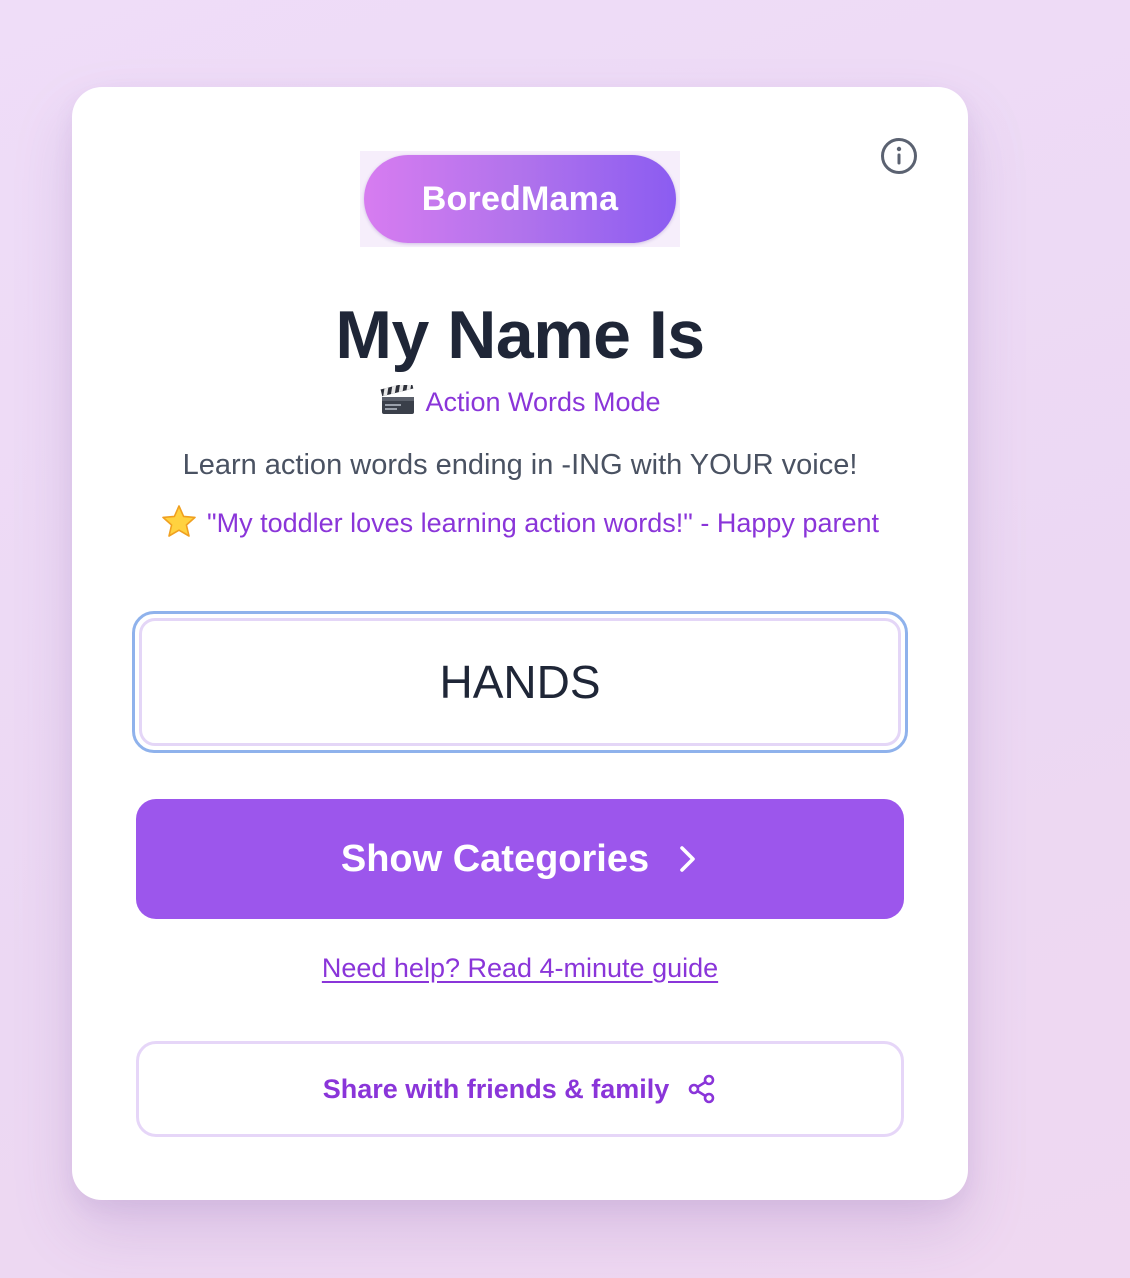 This screenshot has height=1278, width=1130. I want to click on logo-text: BoredMama, so click(520, 198).